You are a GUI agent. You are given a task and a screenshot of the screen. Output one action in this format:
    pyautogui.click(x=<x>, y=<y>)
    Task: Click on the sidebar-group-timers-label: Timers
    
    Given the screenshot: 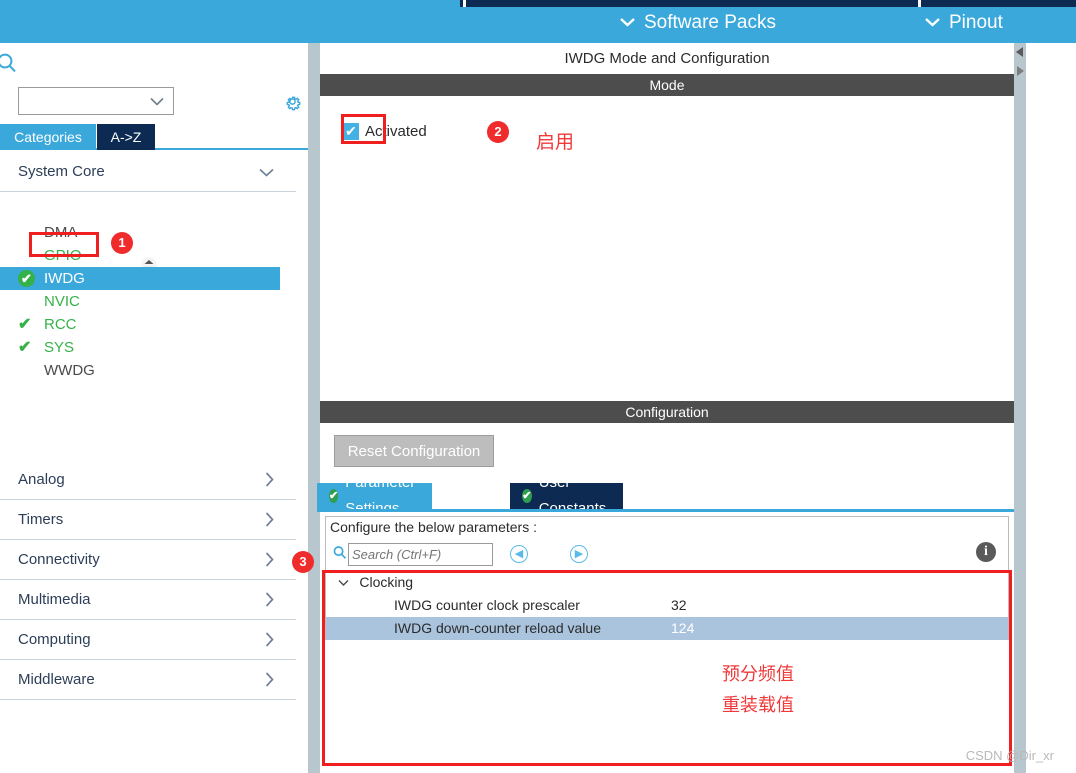 What is the action you would take?
    pyautogui.click(x=41, y=519)
    